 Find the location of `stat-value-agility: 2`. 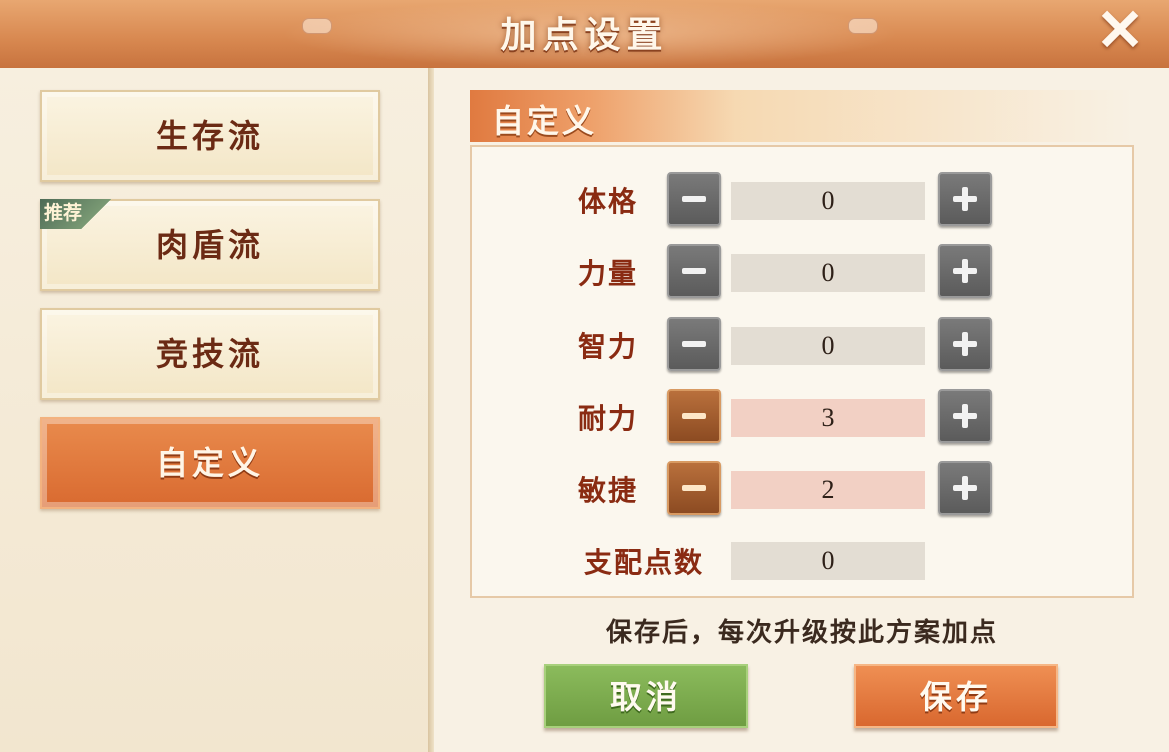

stat-value-agility: 2 is located at coordinates (828, 490).